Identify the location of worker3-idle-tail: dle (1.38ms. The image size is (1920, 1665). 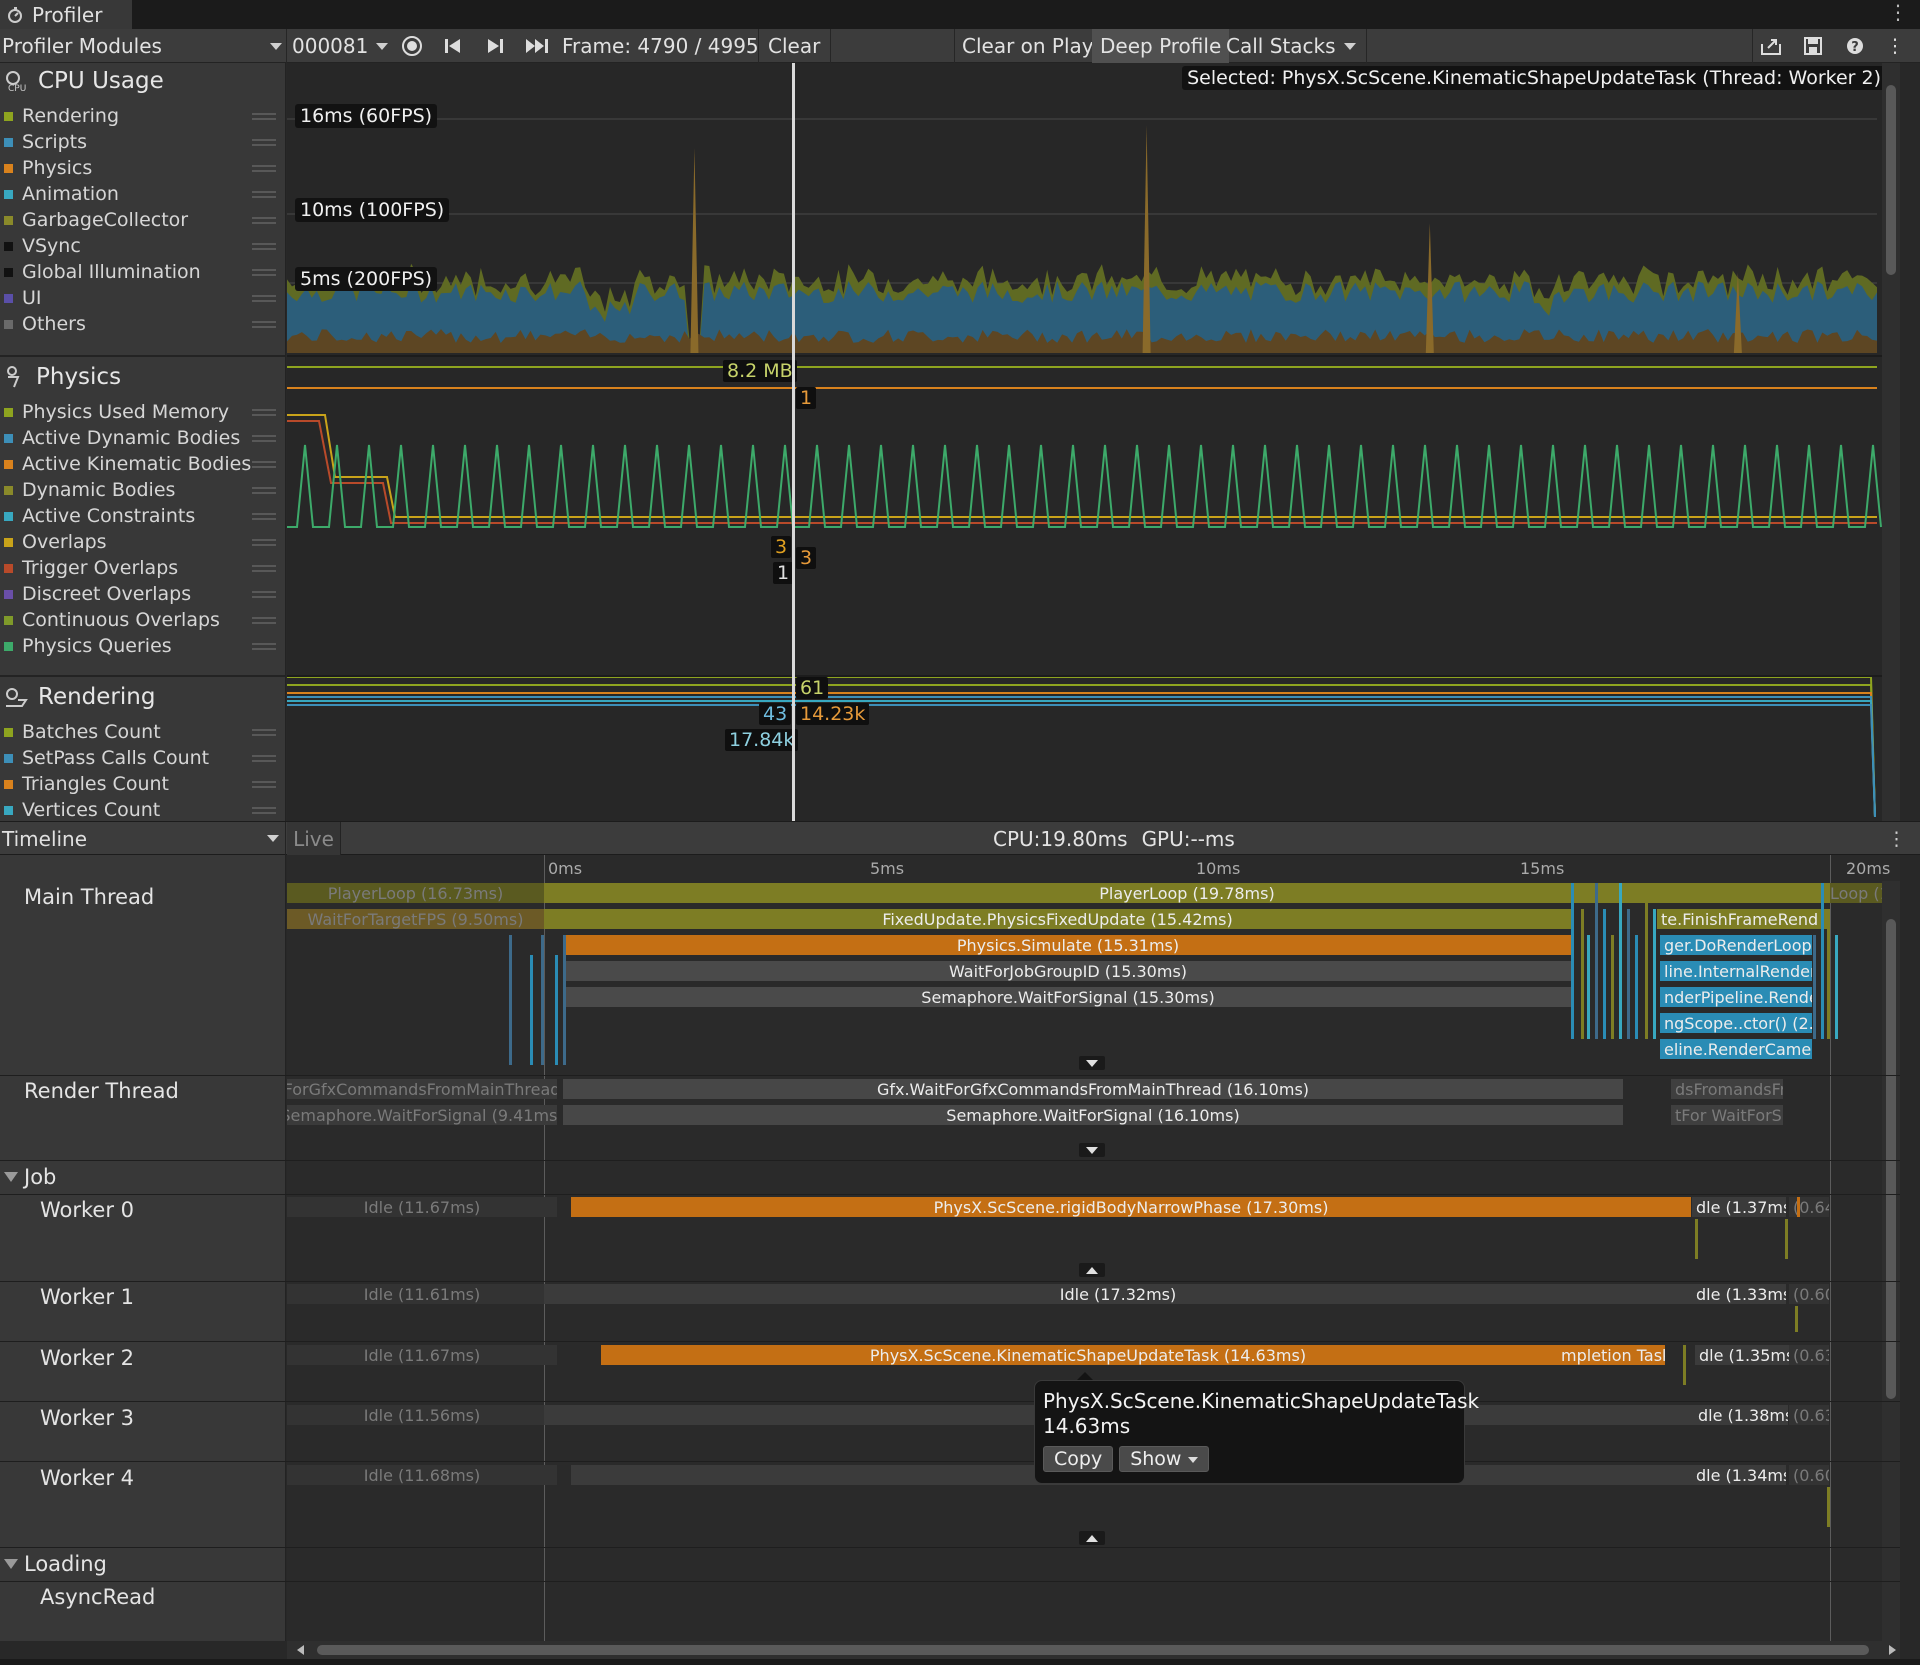
(1741, 1415).